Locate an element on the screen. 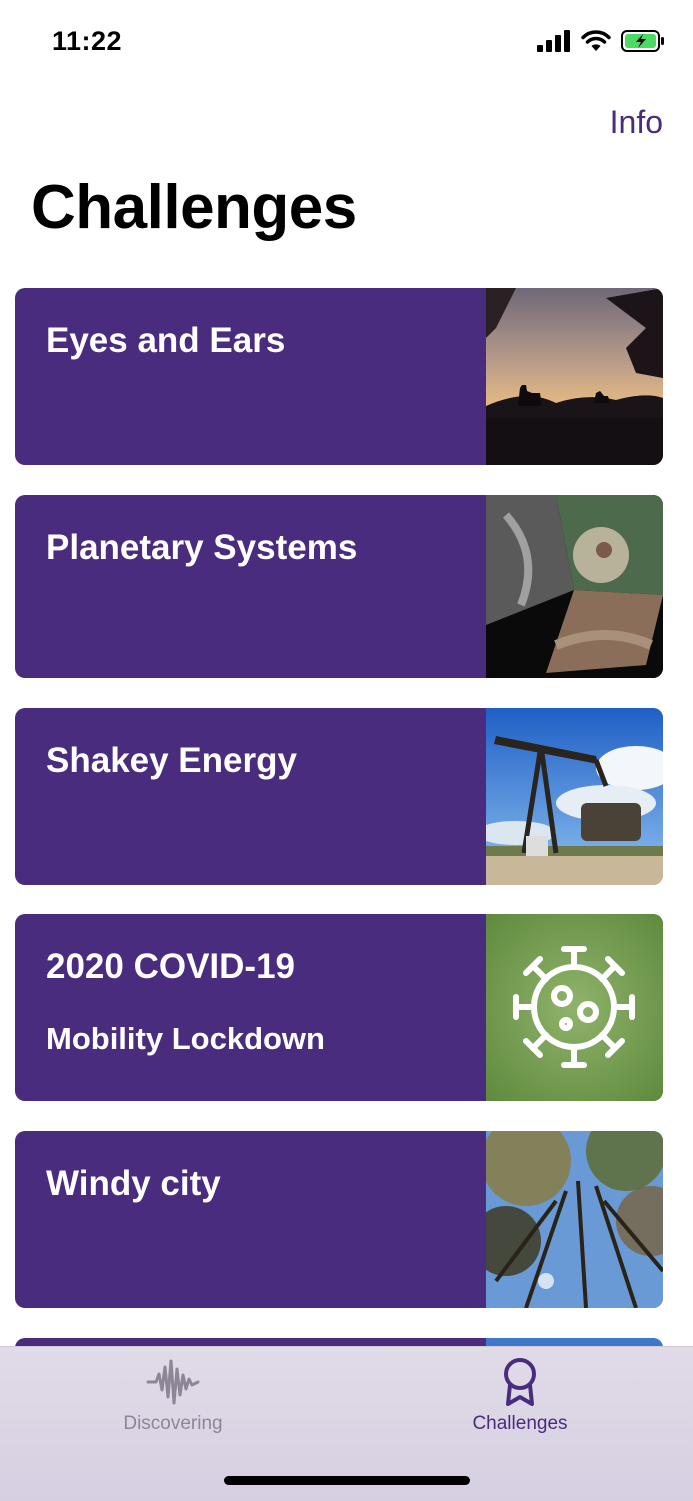  trees-image is located at coordinates (574, 1219).